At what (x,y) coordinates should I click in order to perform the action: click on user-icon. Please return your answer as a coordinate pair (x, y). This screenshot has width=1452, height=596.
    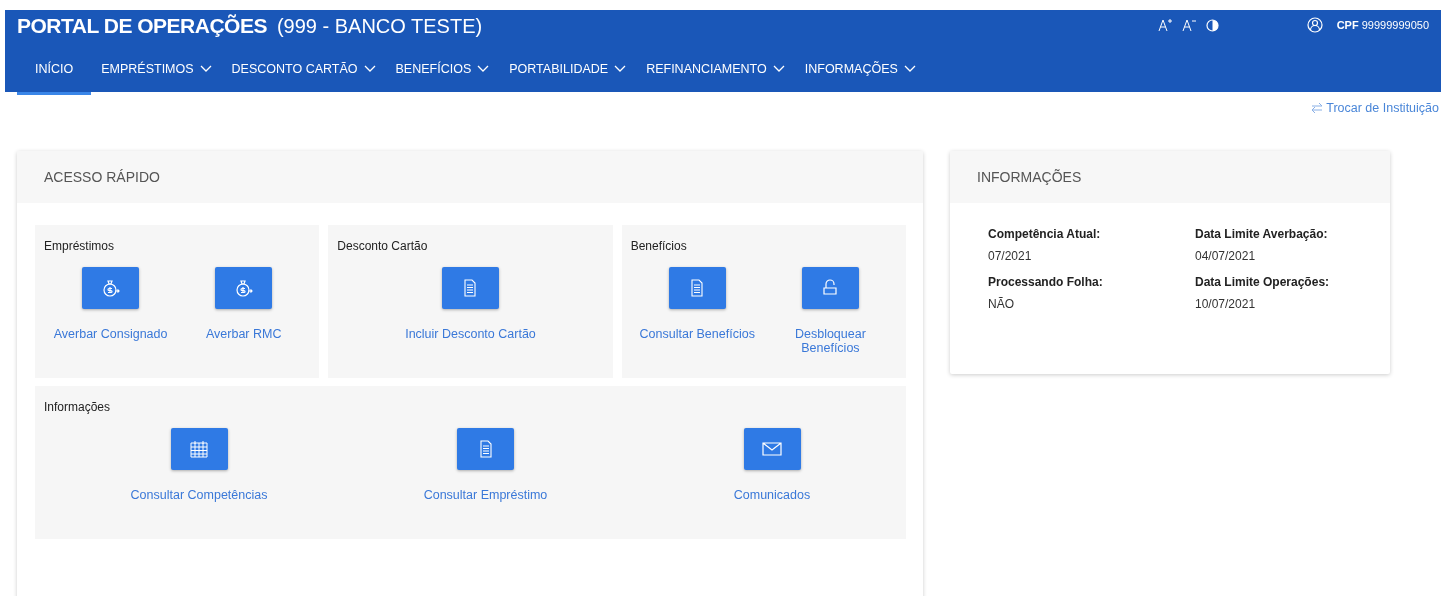
    Looking at the image, I should click on (1314, 25).